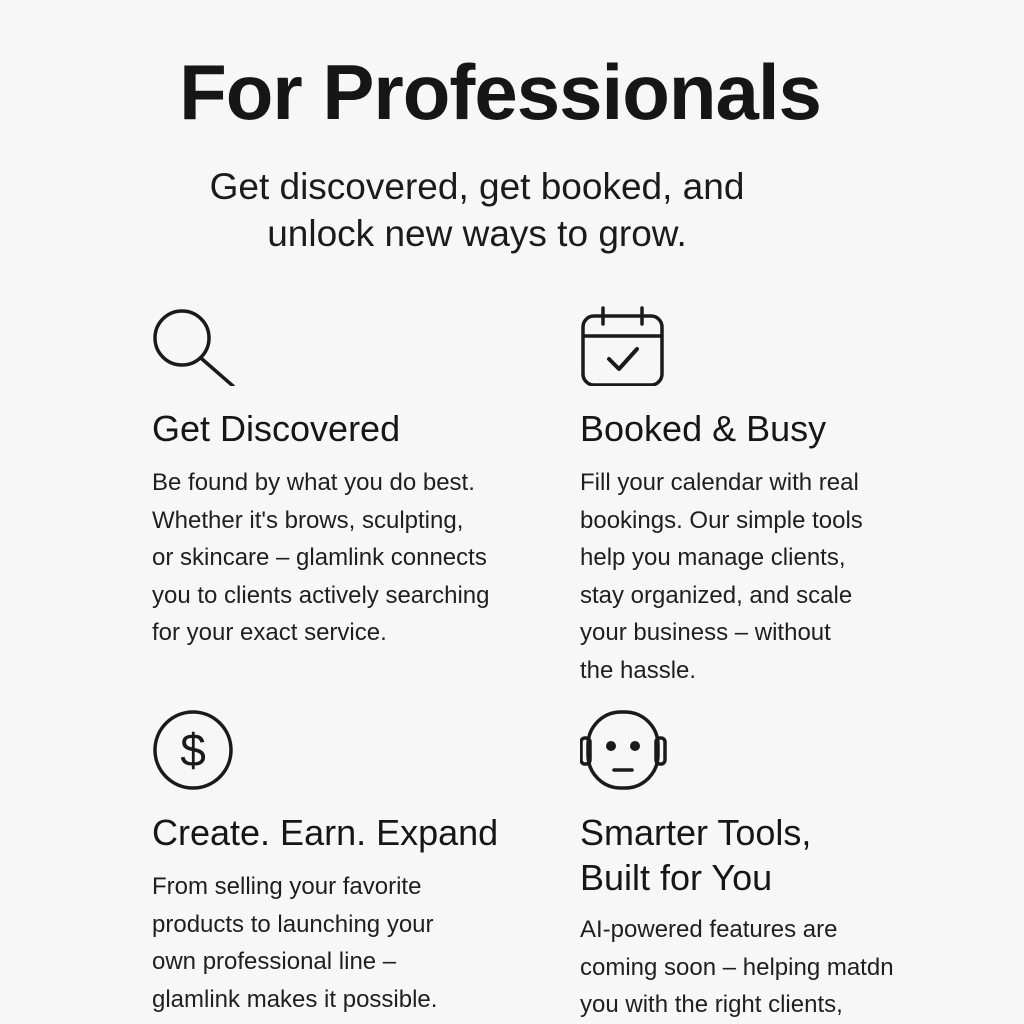  What do you see at coordinates (713, 558) in the screenshot?
I see `feature-body-line: help you manage clients,` at bounding box center [713, 558].